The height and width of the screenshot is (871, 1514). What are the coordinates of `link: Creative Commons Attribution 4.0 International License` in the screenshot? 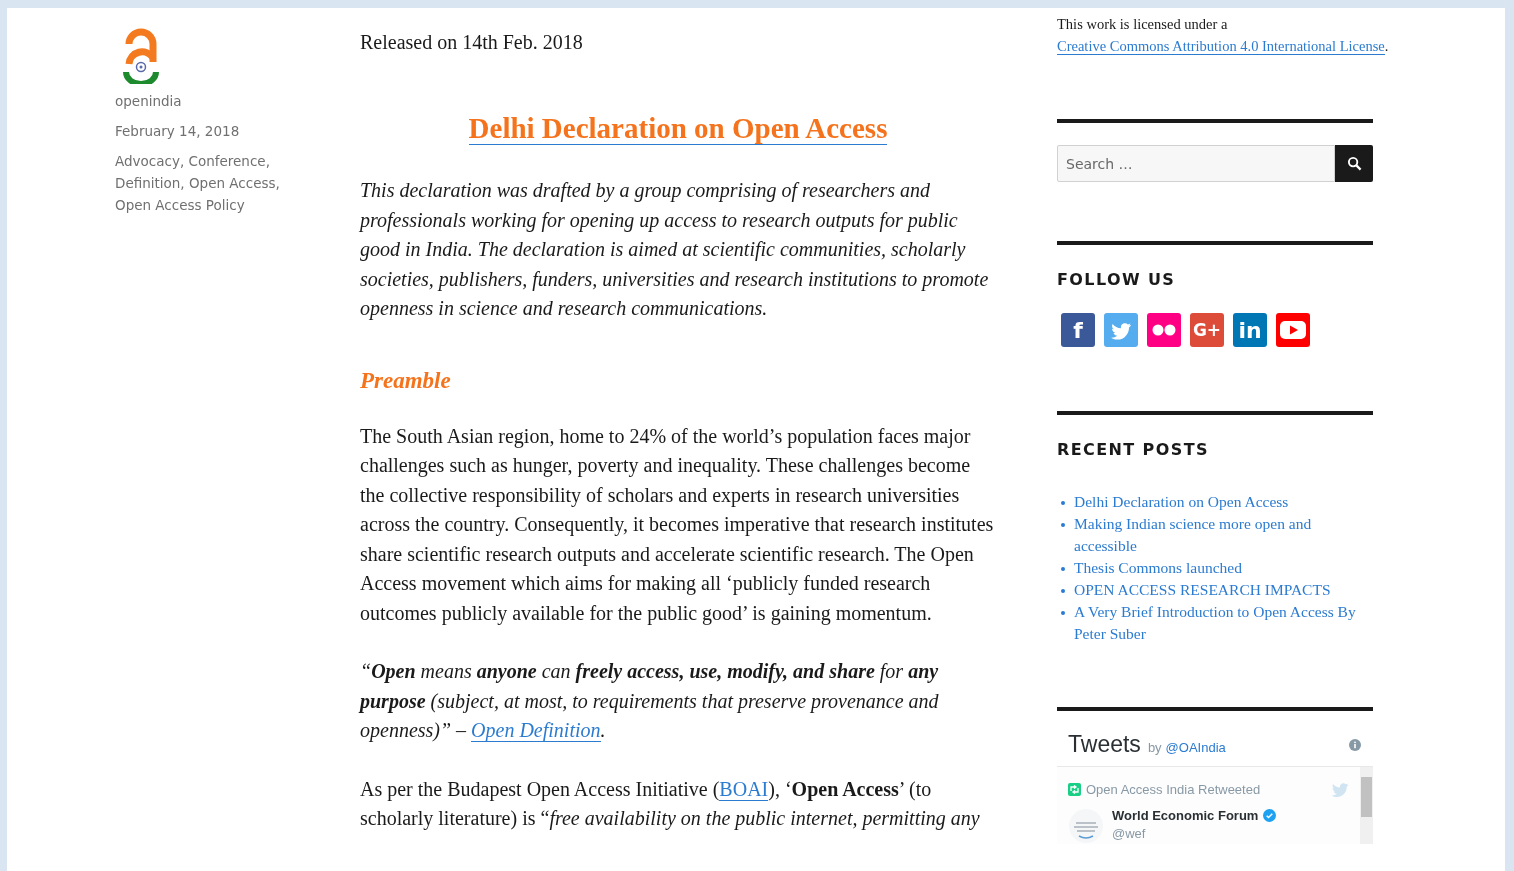 It's located at (1221, 46).